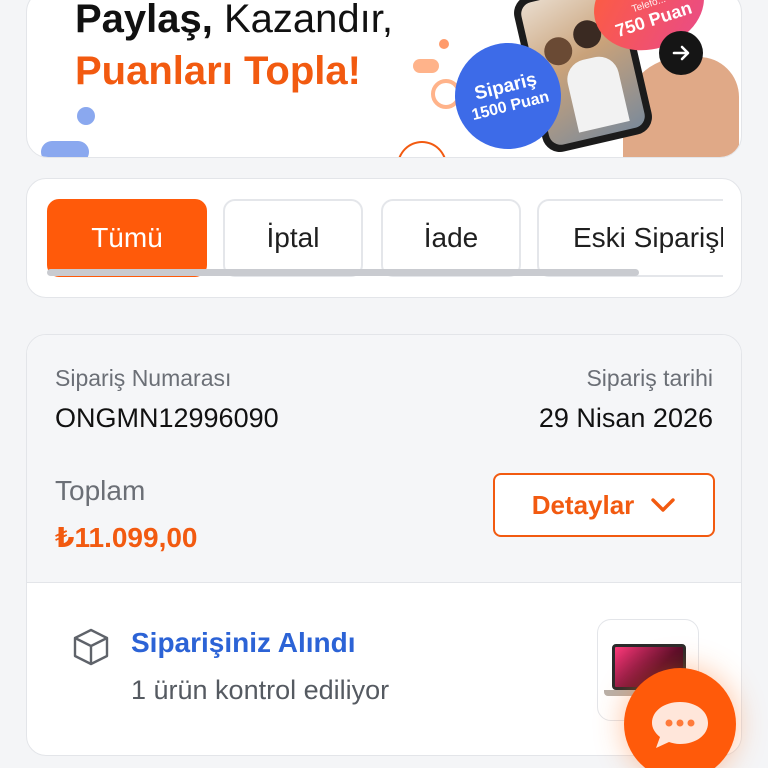 This screenshot has width=768, height=768. I want to click on tab-cancelled: İptal, so click(293, 238).